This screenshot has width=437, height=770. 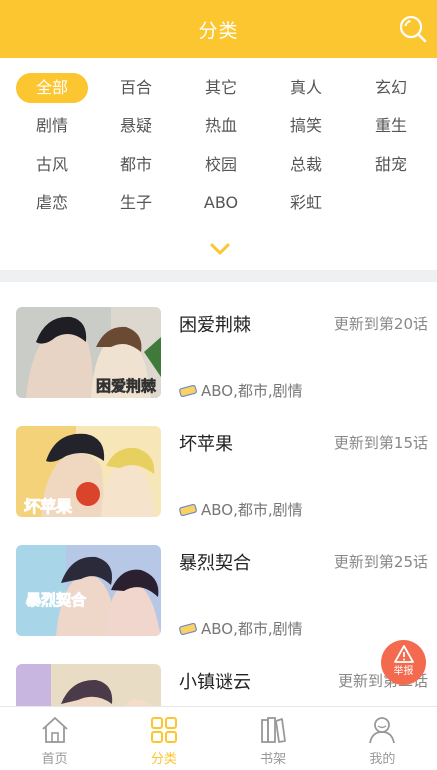 I want to click on tab-label: 首页, so click(x=54, y=759).